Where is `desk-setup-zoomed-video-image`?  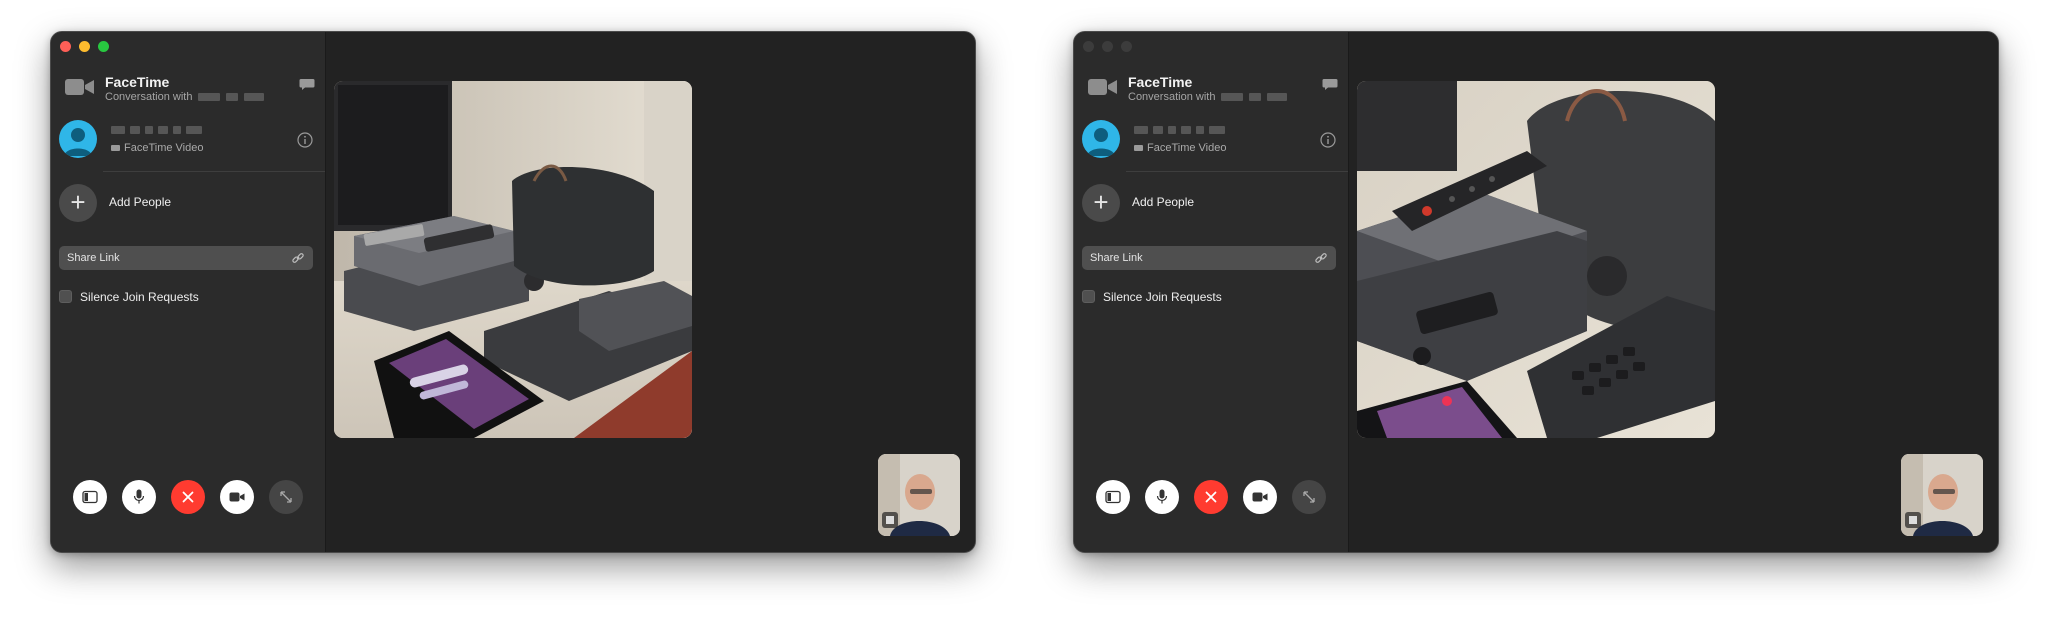
desk-setup-zoomed-video-image is located at coordinates (1536, 259).